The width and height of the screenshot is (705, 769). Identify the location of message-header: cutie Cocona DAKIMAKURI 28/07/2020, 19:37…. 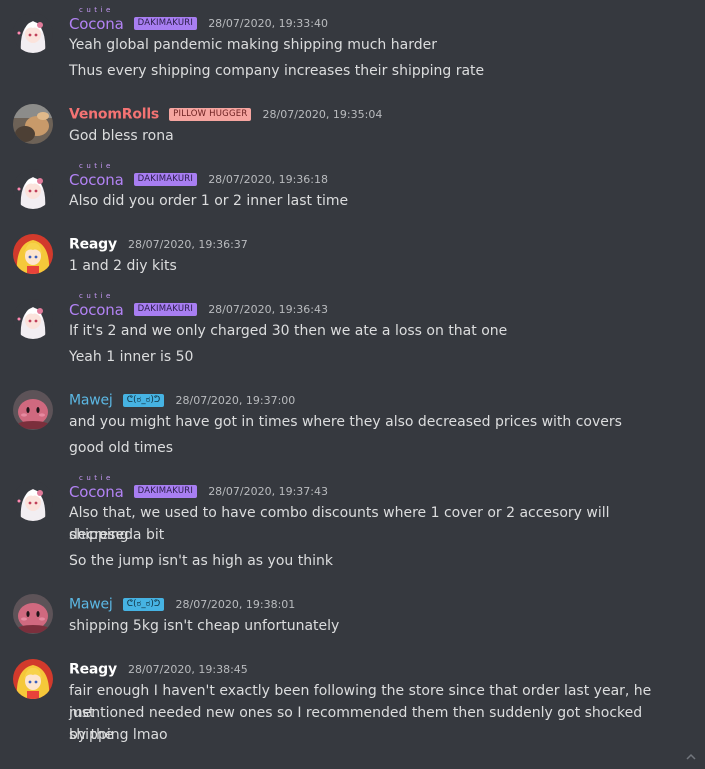
(198, 488).